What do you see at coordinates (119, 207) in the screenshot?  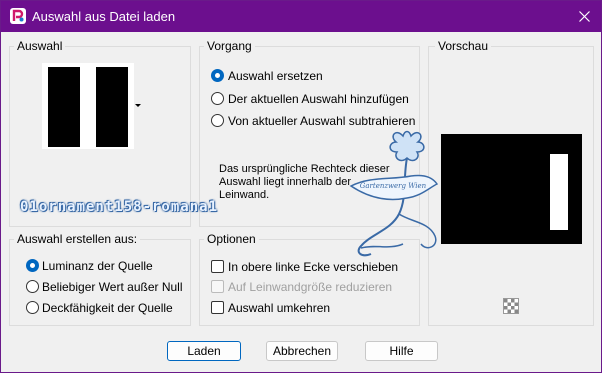 I see `watermark-text: 01ornament158-romana1` at bounding box center [119, 207].